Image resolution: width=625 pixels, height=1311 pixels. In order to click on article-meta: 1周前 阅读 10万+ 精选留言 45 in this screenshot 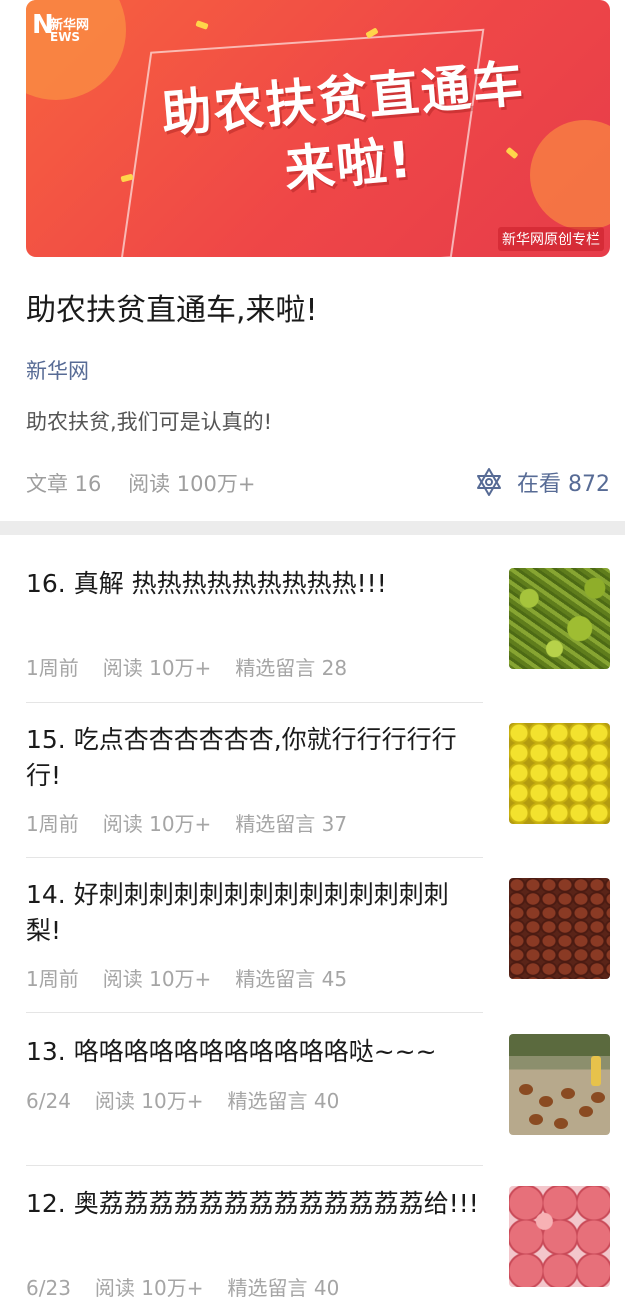, I will do `click(198, 977)`.